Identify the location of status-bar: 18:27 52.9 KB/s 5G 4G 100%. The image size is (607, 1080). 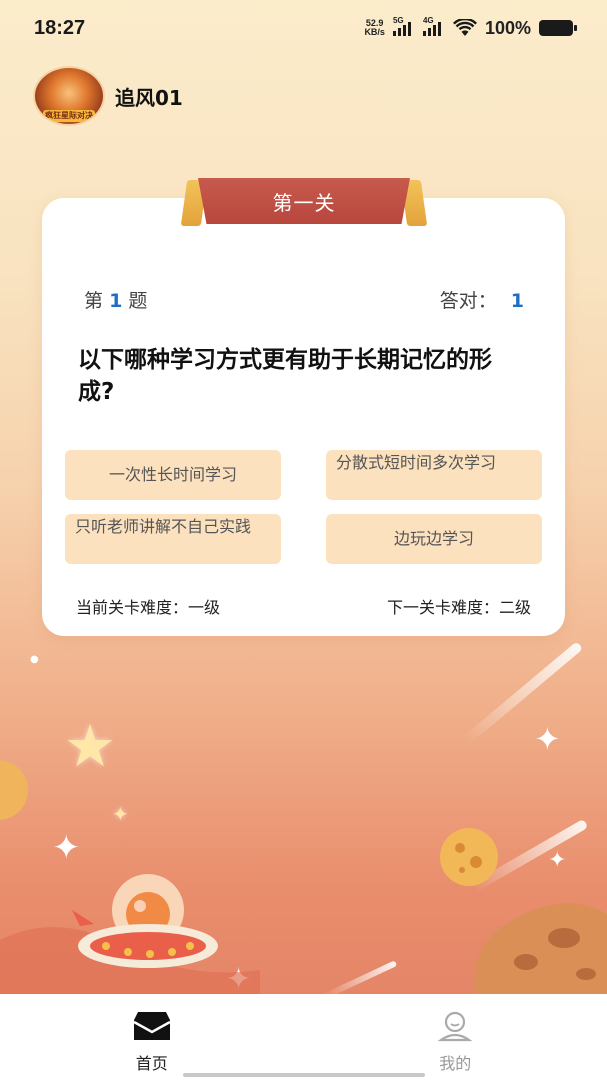
(303, 28).